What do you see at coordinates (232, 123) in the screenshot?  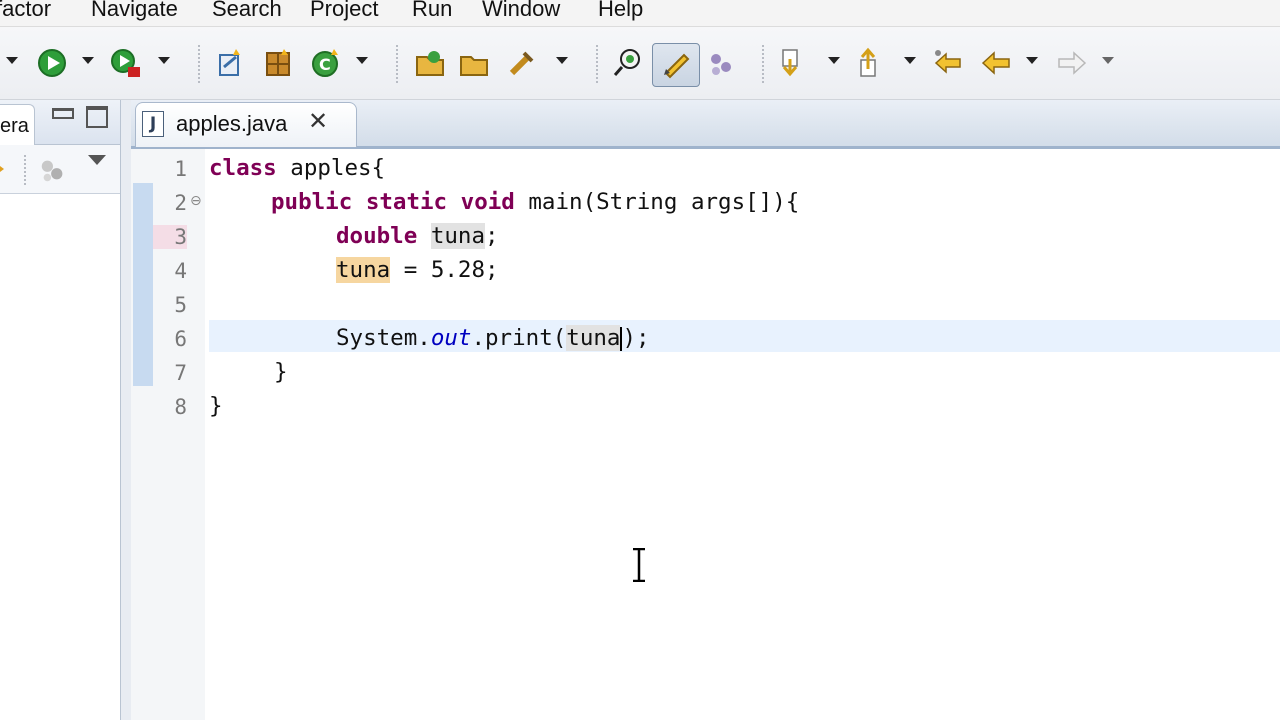 I see `editor-tab-title: apples.java` at bounding box center [232, 123].